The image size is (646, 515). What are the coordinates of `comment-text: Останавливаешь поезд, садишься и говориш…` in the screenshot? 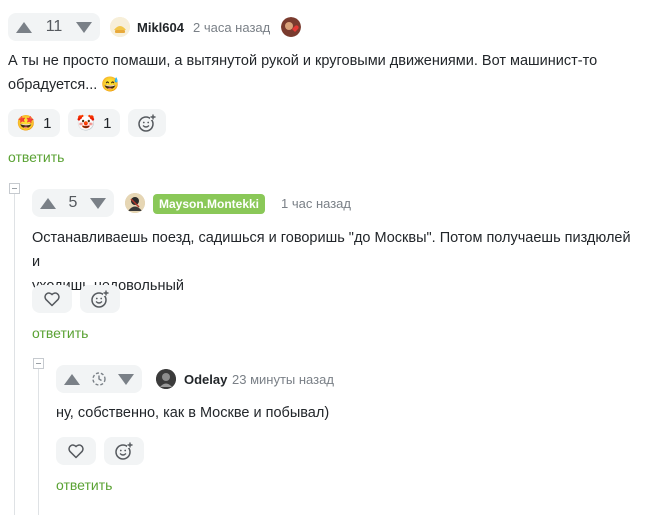 It's located at (335, 262).